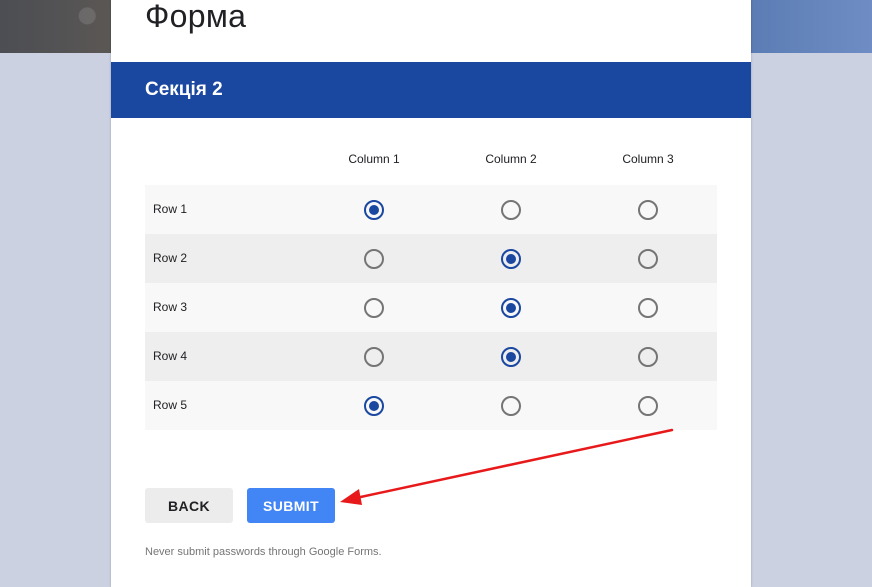 This screenshot has height=587, width=872. Describe the element at coordinates (196, 17) in the screenshot. I see `form-title: Форма` at that location.